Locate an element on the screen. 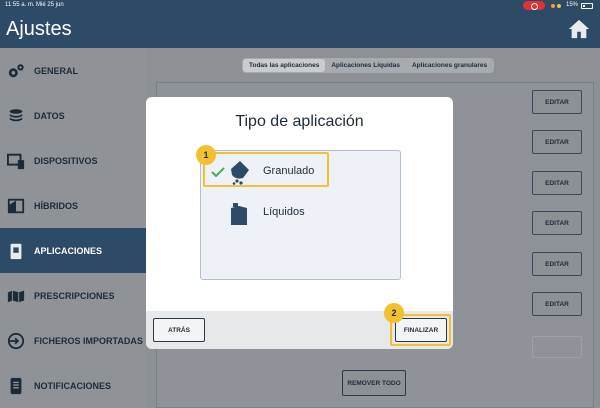  disabled-button is located at coordinates (557, 347).